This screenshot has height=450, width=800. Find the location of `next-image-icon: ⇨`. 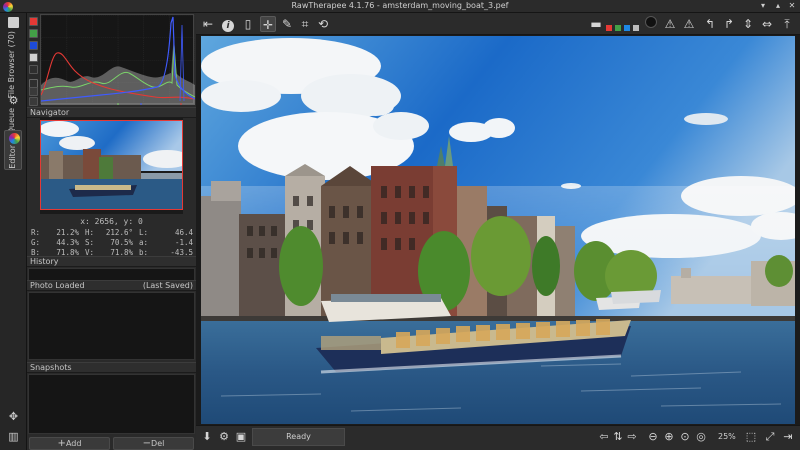

next-image-icon: ⇨ is located at coordinates (632, 437).